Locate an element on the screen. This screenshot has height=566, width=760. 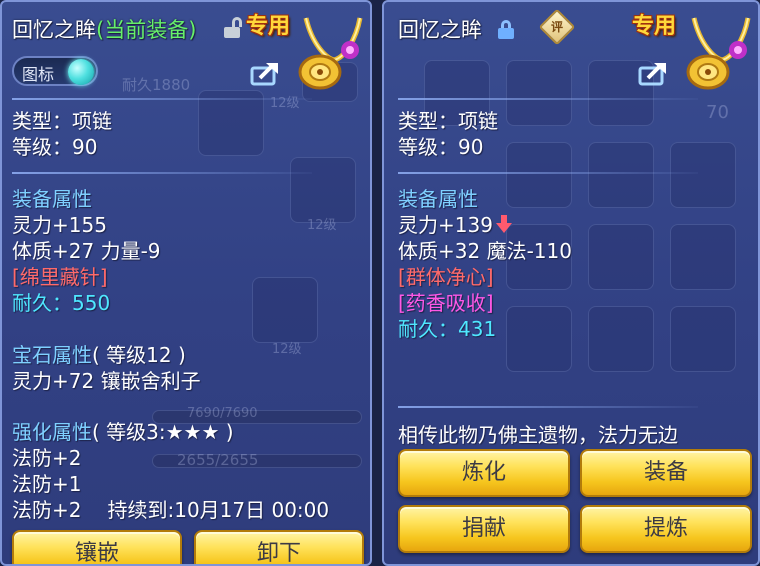
durability-line: 耐久：431 is located at coordinates (447, 327).